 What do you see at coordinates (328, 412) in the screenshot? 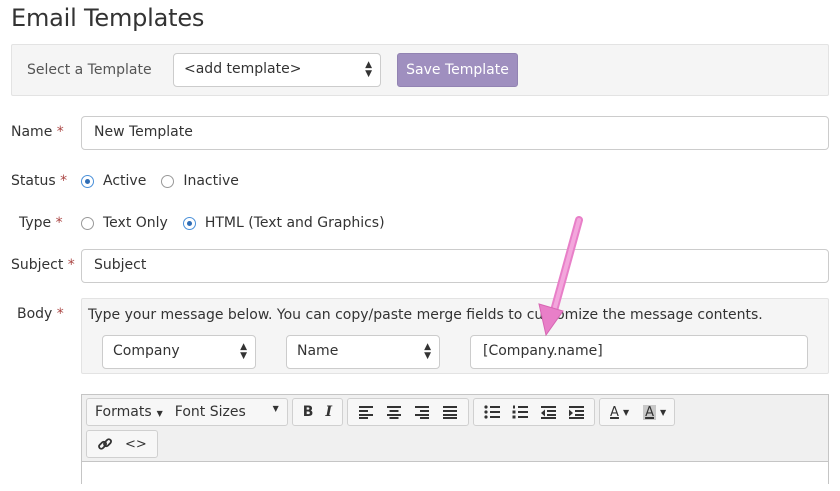
I see `italic-button: I` at bounding box center [328, 412].